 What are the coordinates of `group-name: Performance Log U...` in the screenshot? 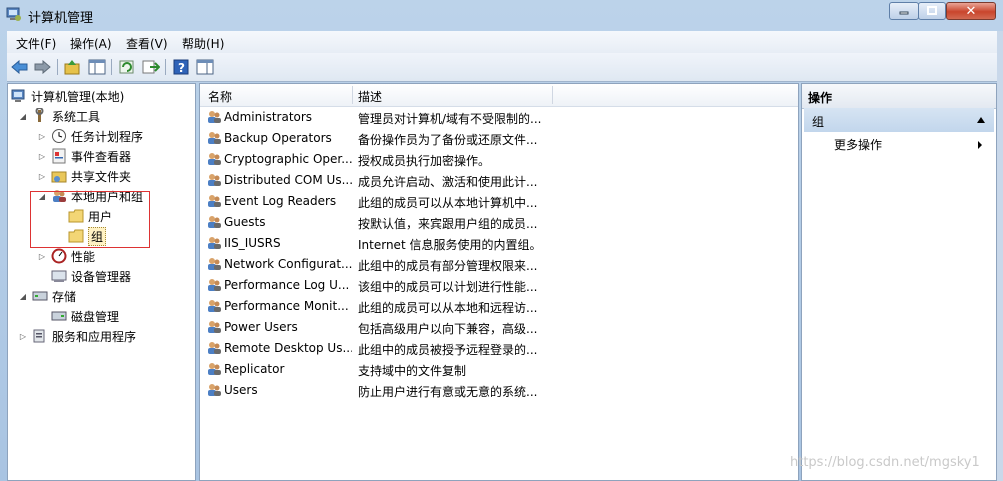 It's located at (287, 285).